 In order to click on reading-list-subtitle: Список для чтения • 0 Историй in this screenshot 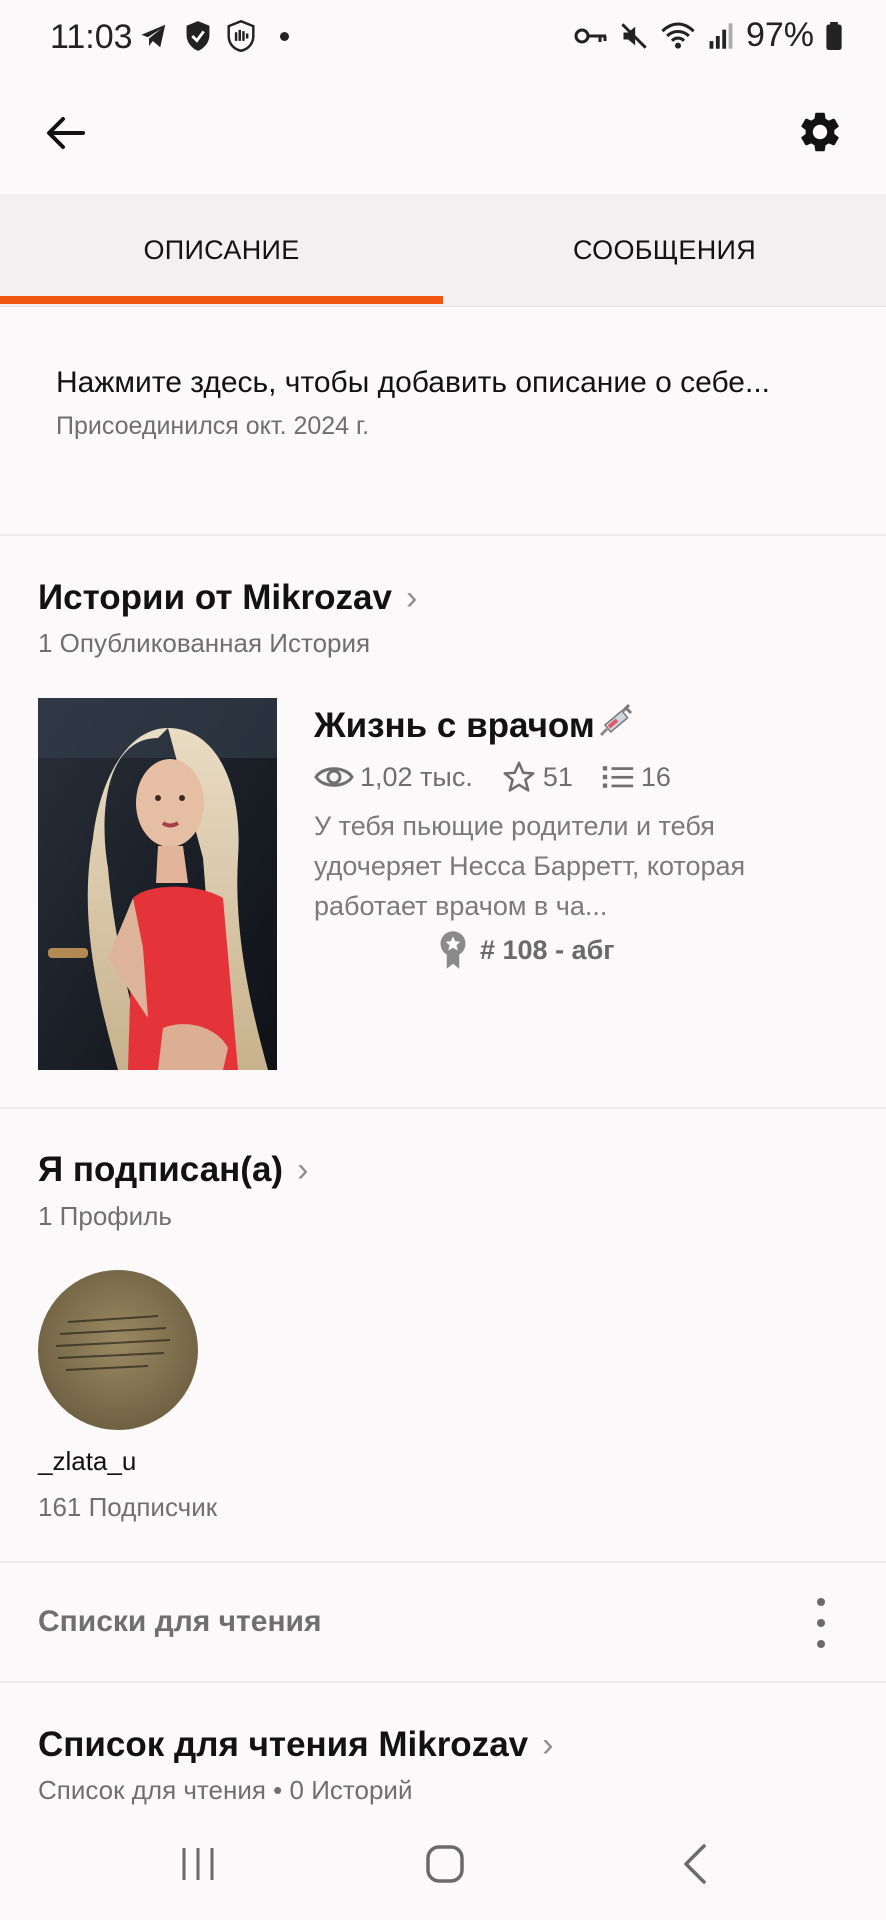, I will do `click(225, 1790)`.